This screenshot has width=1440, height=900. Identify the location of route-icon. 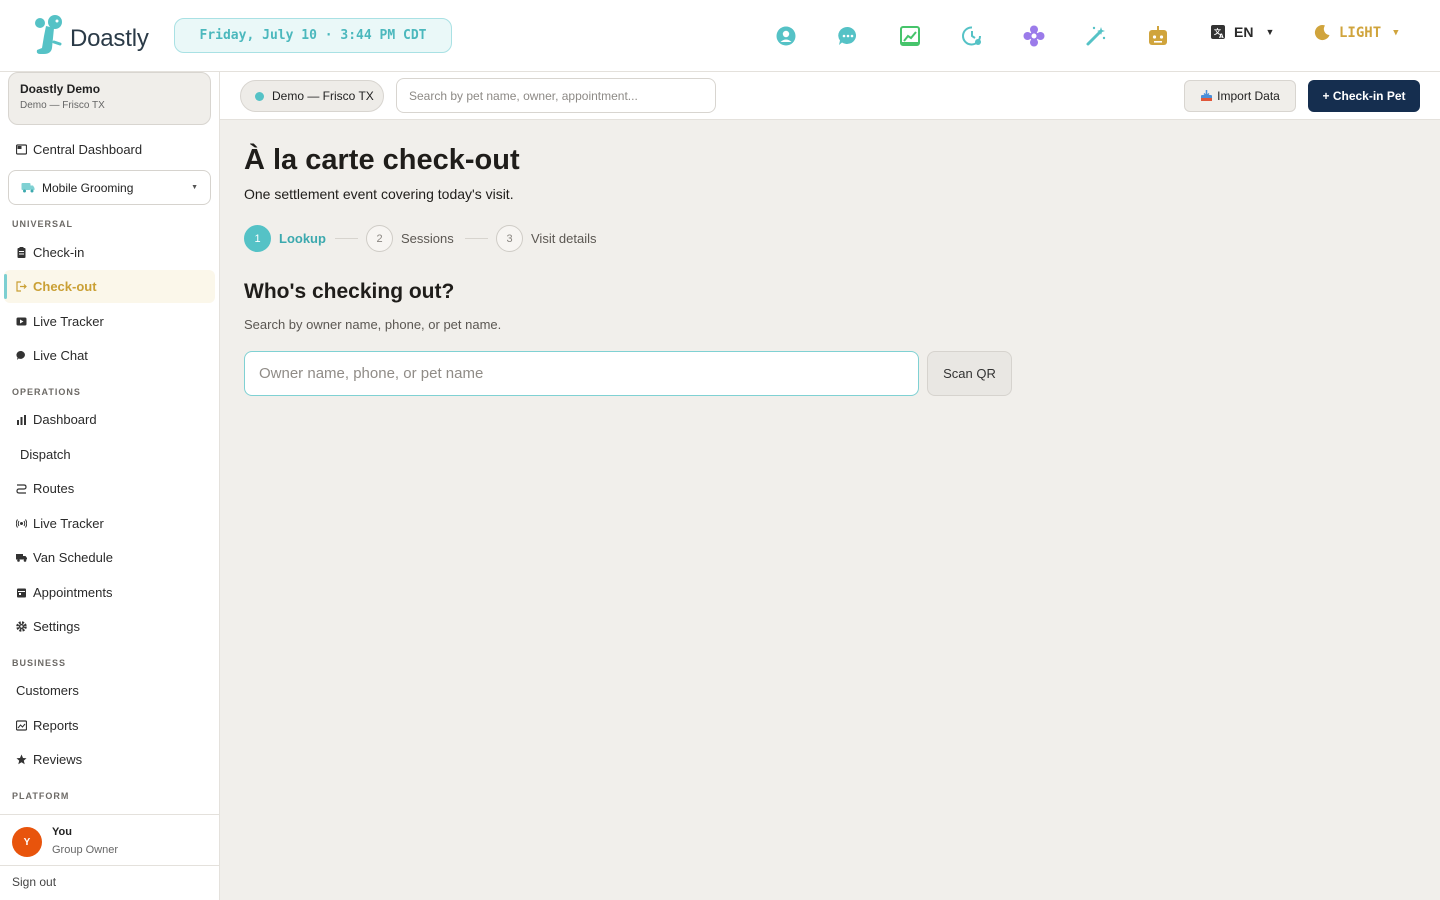
(21, 488).